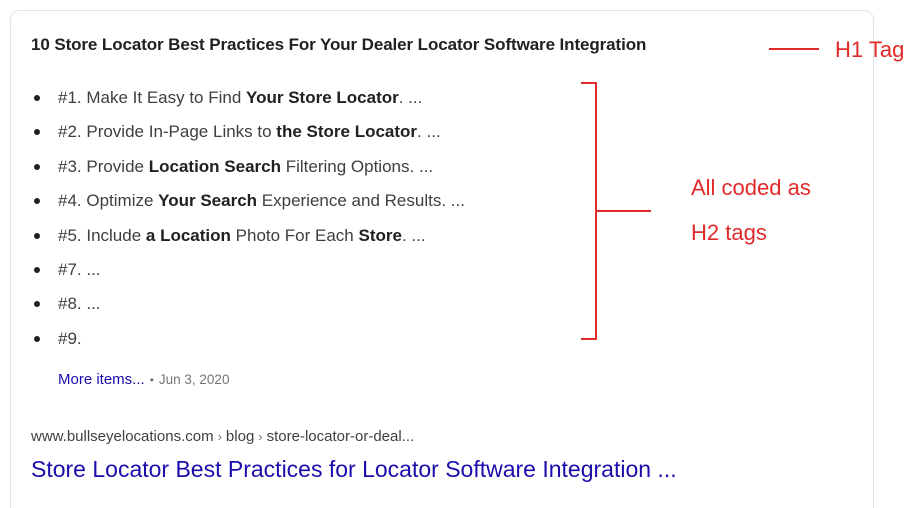  I want to click on h1-annotation-line, so click(794, 49).